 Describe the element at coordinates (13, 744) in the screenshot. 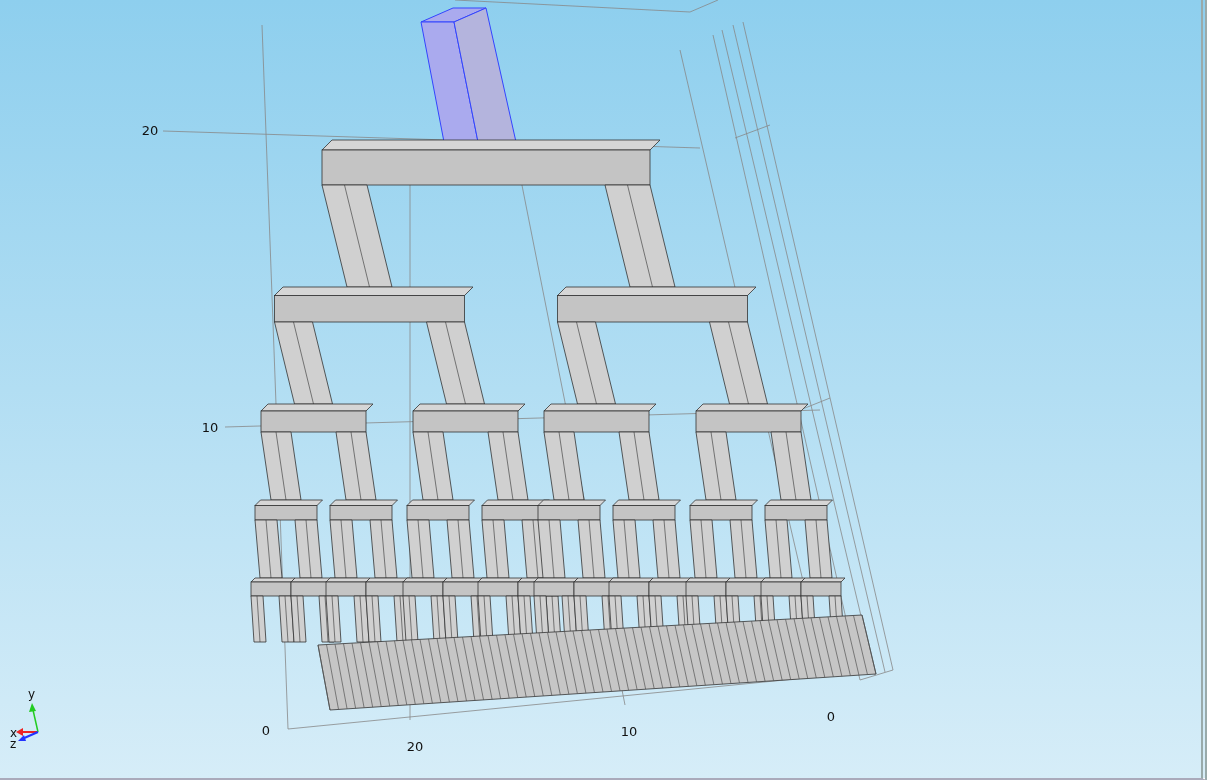

I see `axis-label: z` at that location.